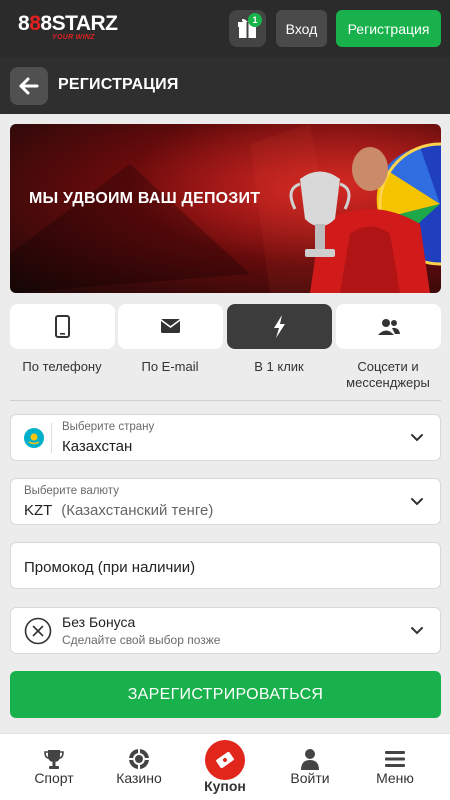  Describe the element at coordinates (68, 23) in the screenshot. I see `logo-wordmark: 888STARZ` at that location.